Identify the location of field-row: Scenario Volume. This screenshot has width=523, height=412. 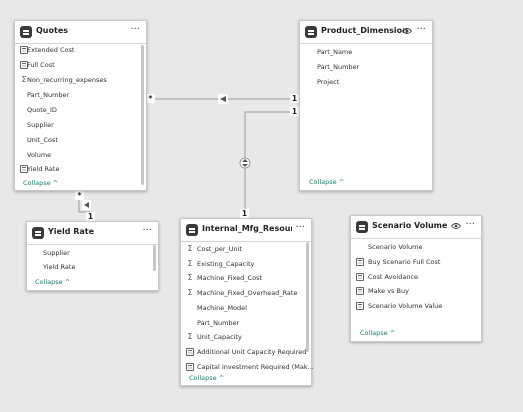
(416, 247).